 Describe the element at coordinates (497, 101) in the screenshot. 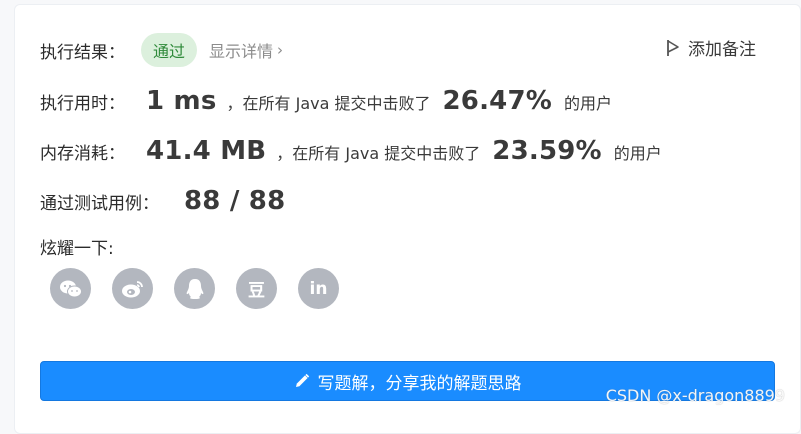

I see `runtime-percentile: 26.47%` at that location.